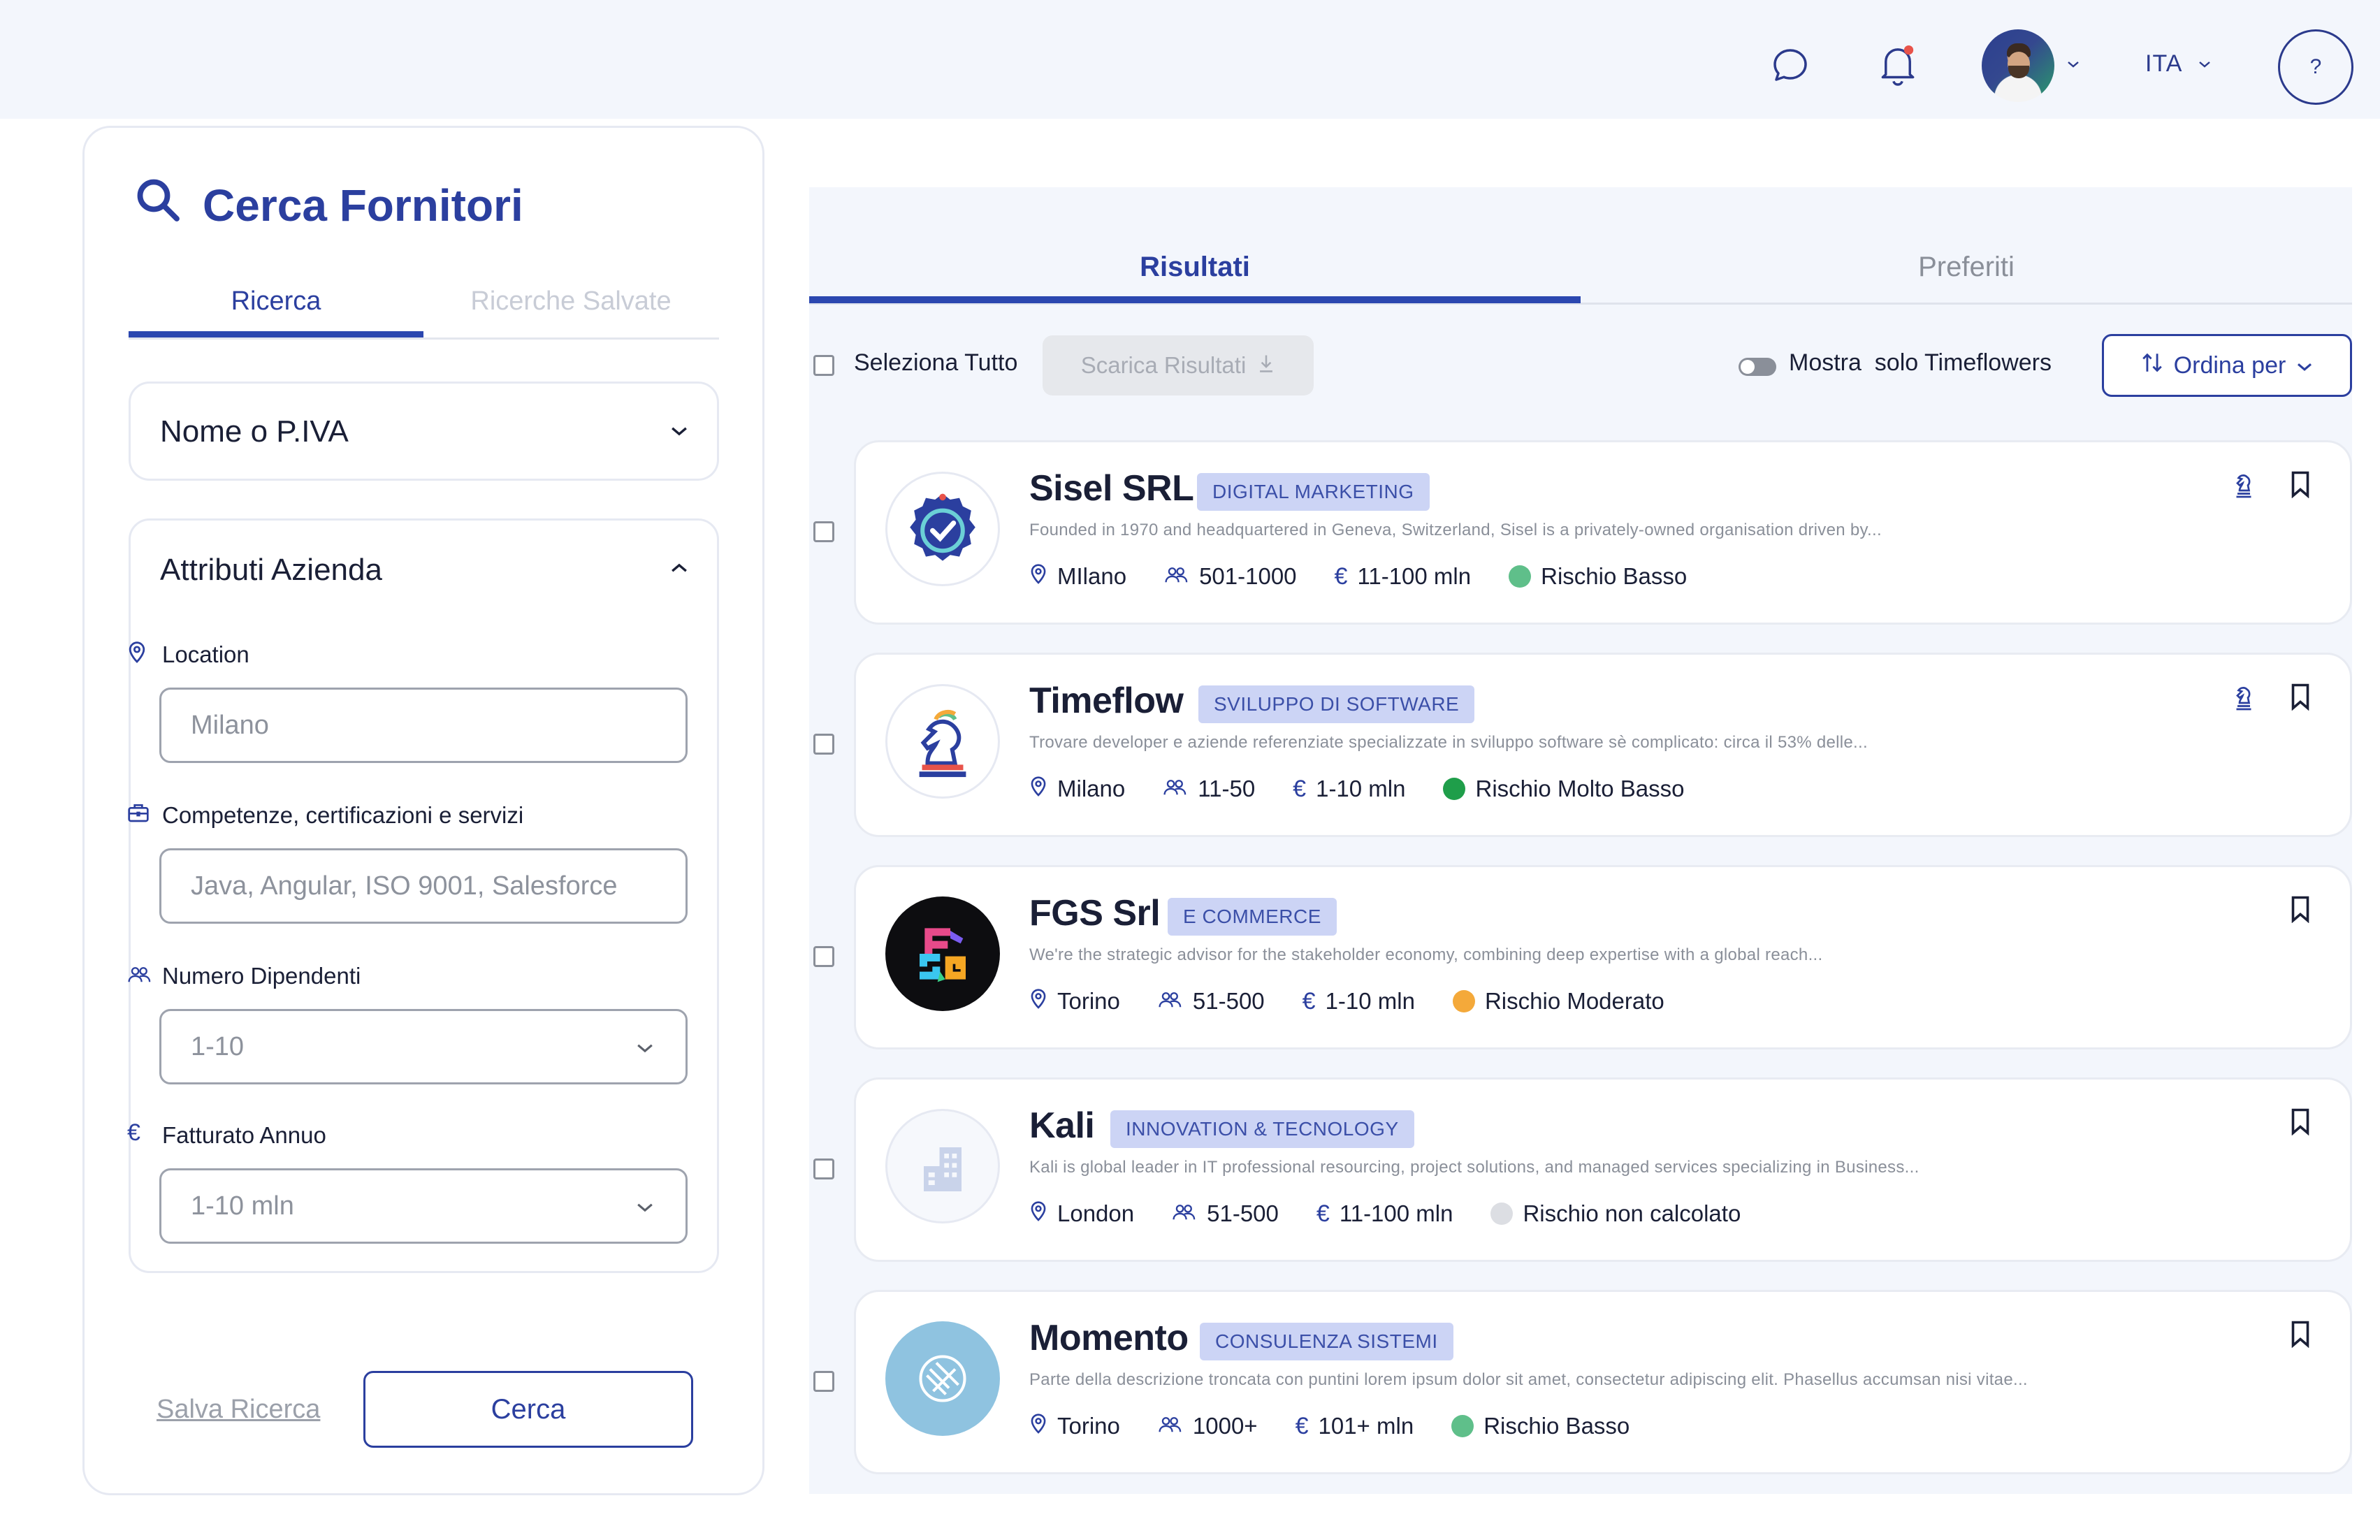 This screenshot has width=2380, height=1540. What do you see at coordinates (1111, 488) in the screenshot?
I see `company-name: Sisel SRL` at bounding box center [1111, 488].